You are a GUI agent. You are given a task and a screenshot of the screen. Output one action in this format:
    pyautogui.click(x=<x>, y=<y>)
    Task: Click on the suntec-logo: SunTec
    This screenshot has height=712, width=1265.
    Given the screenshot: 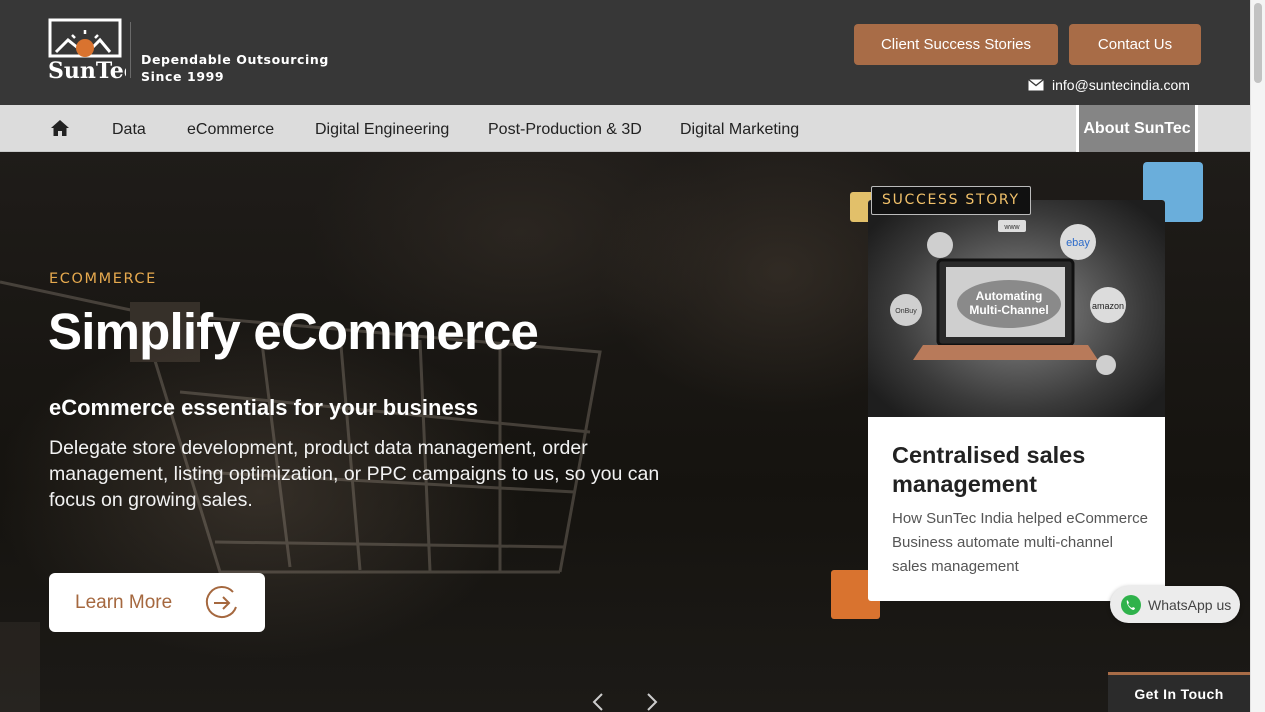 What is the action you would take?
    pyautogui.click(x=87, y=50)
    